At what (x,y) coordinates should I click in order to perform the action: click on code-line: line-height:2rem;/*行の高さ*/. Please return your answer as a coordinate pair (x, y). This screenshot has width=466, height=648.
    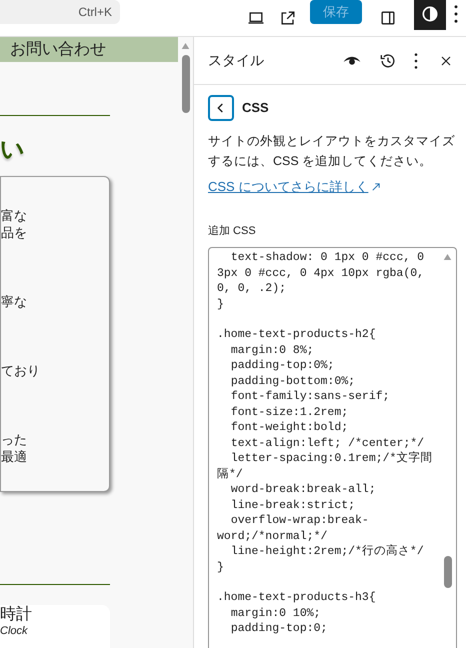
    Looking at the image, I should click on (327, 552).